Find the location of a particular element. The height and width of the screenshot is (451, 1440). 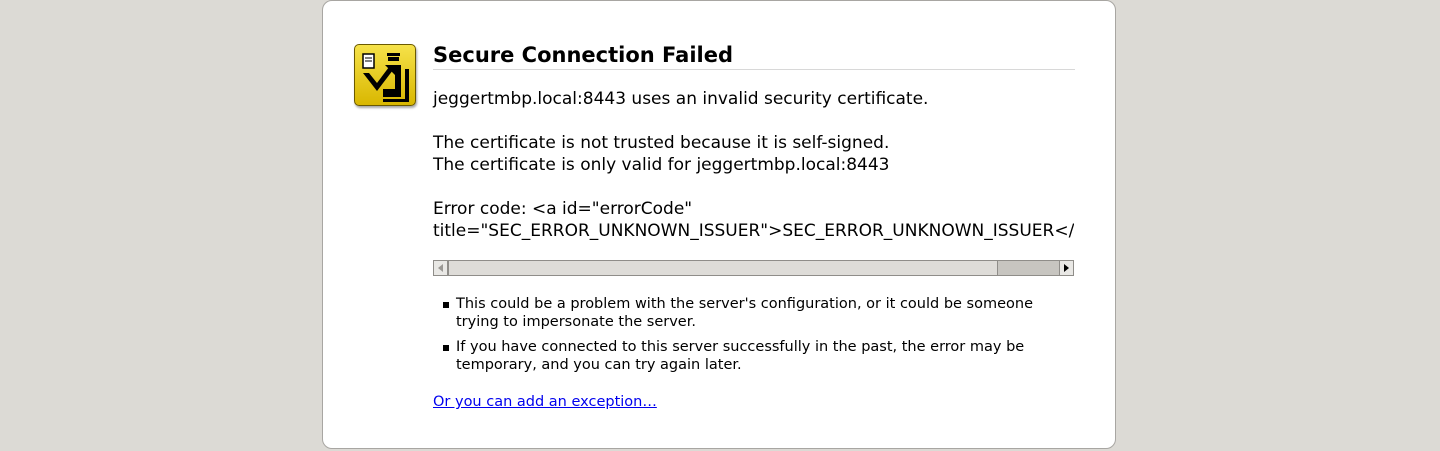

security-officer-icon is located at coordinates (385, 75).